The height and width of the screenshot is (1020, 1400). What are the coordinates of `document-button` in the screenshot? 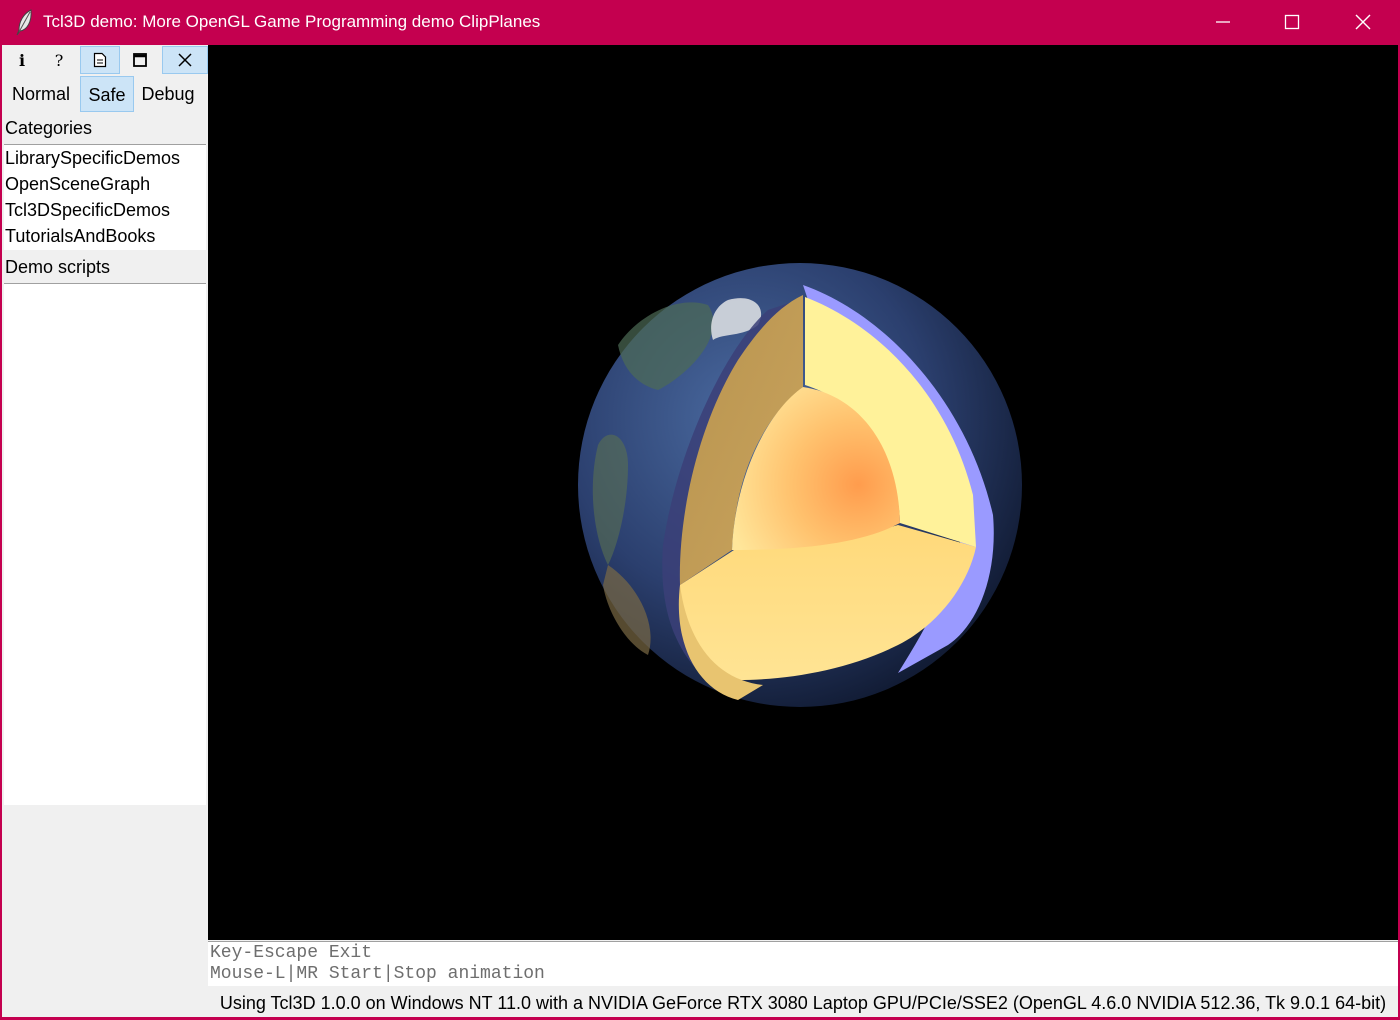 It's located at (100, 60).